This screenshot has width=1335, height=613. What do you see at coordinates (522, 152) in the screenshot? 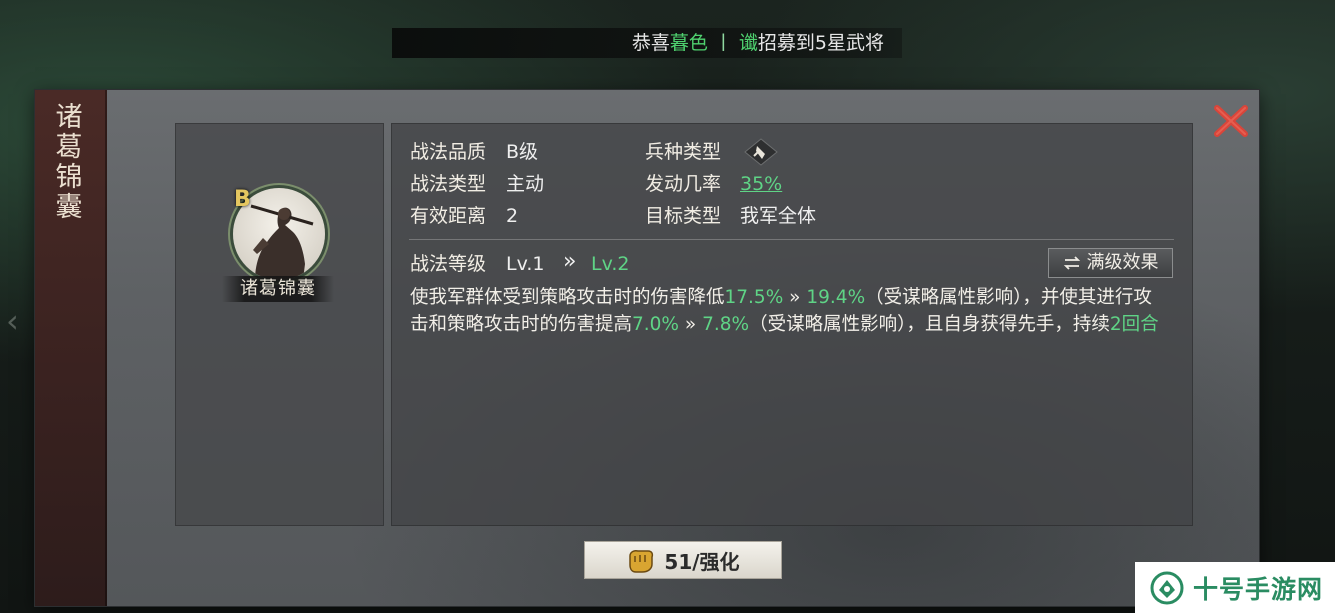
I see `quality-value: B级` at bounding box center [522, 152].